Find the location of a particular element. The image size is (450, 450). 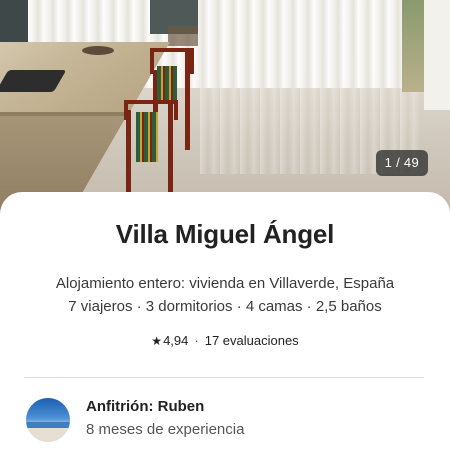

rating-row: ★4,94 · 17 evaluaciones is located at coordinates (225, 340).